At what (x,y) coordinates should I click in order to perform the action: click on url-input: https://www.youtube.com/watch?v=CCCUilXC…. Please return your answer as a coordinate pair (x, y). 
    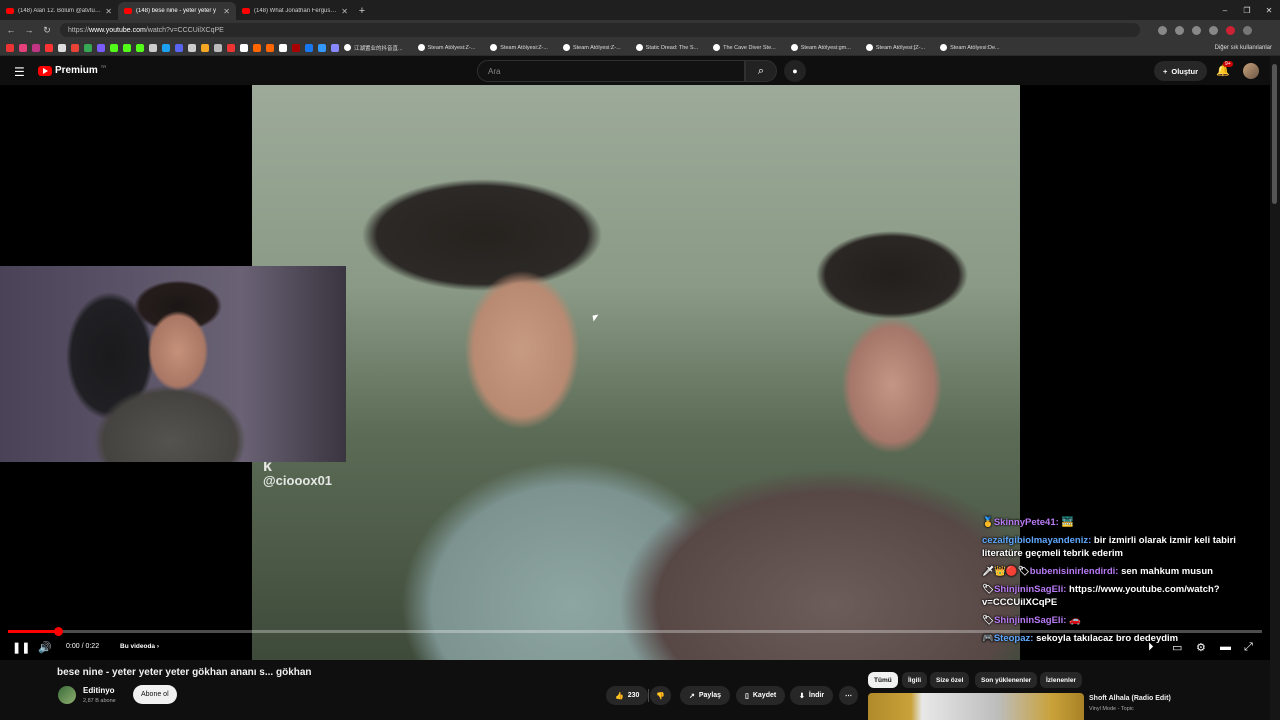
    Looking at the image, I should click on (600, 30).